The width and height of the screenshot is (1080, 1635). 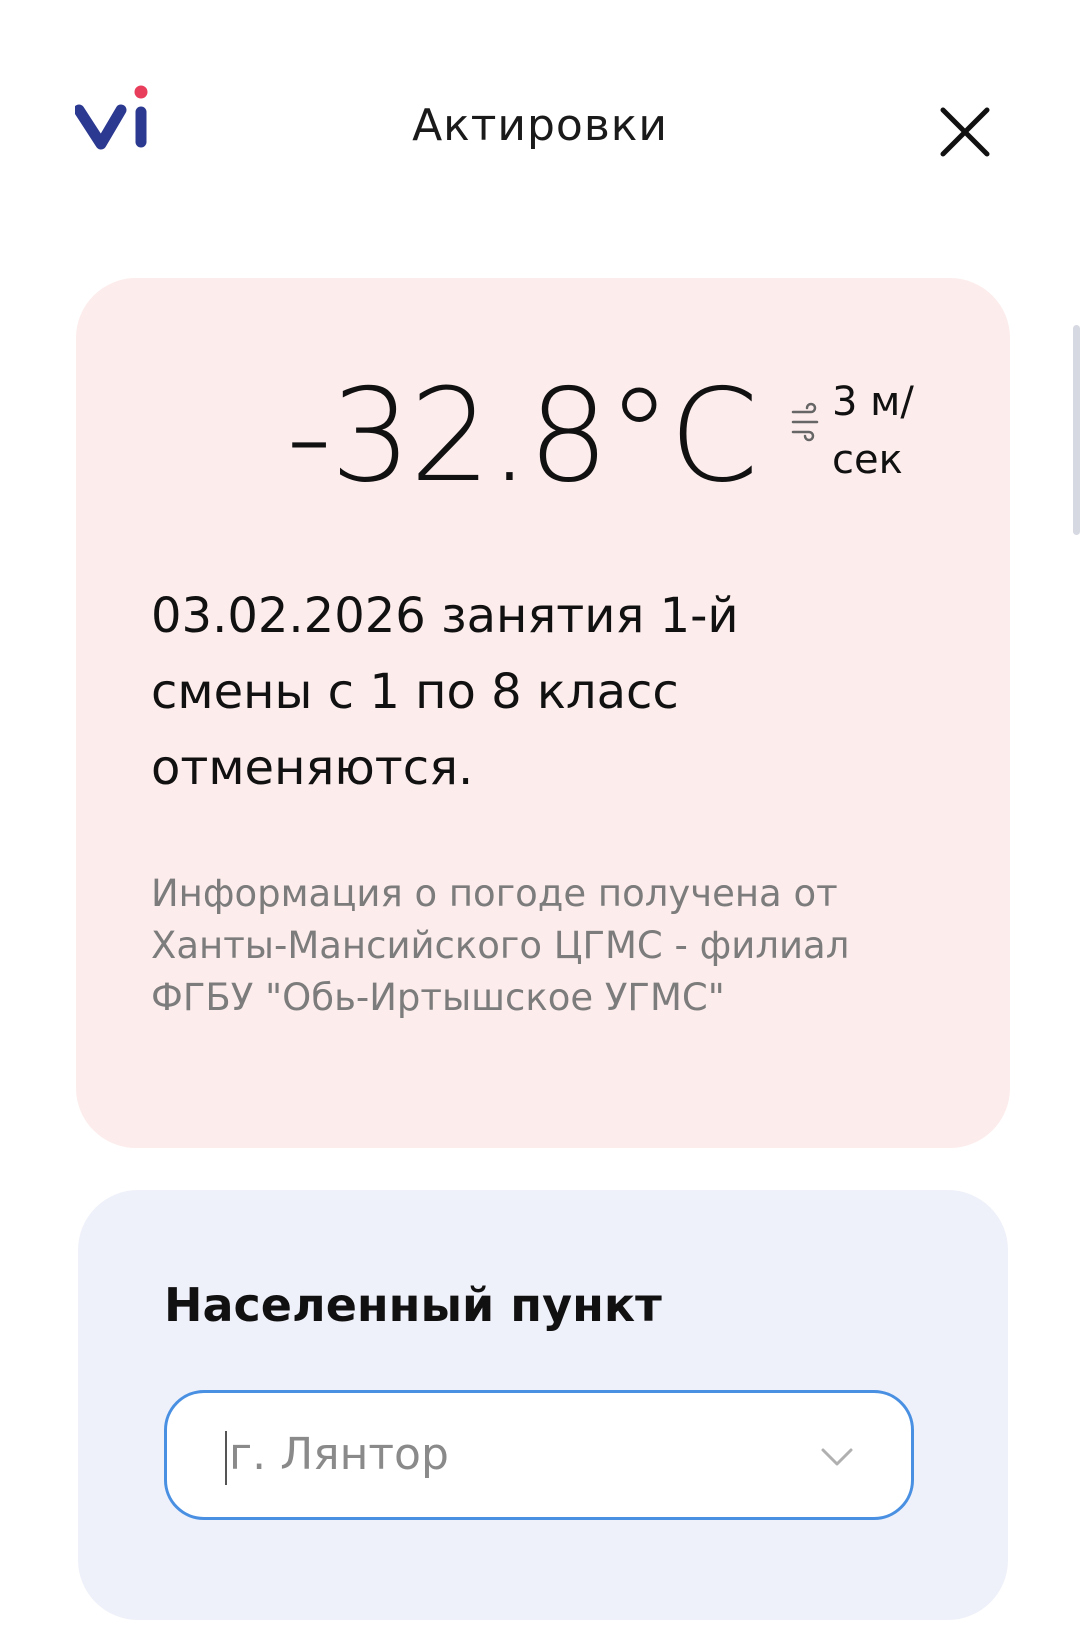 I want to click on scrollbar, so click(x=1076, y=430).